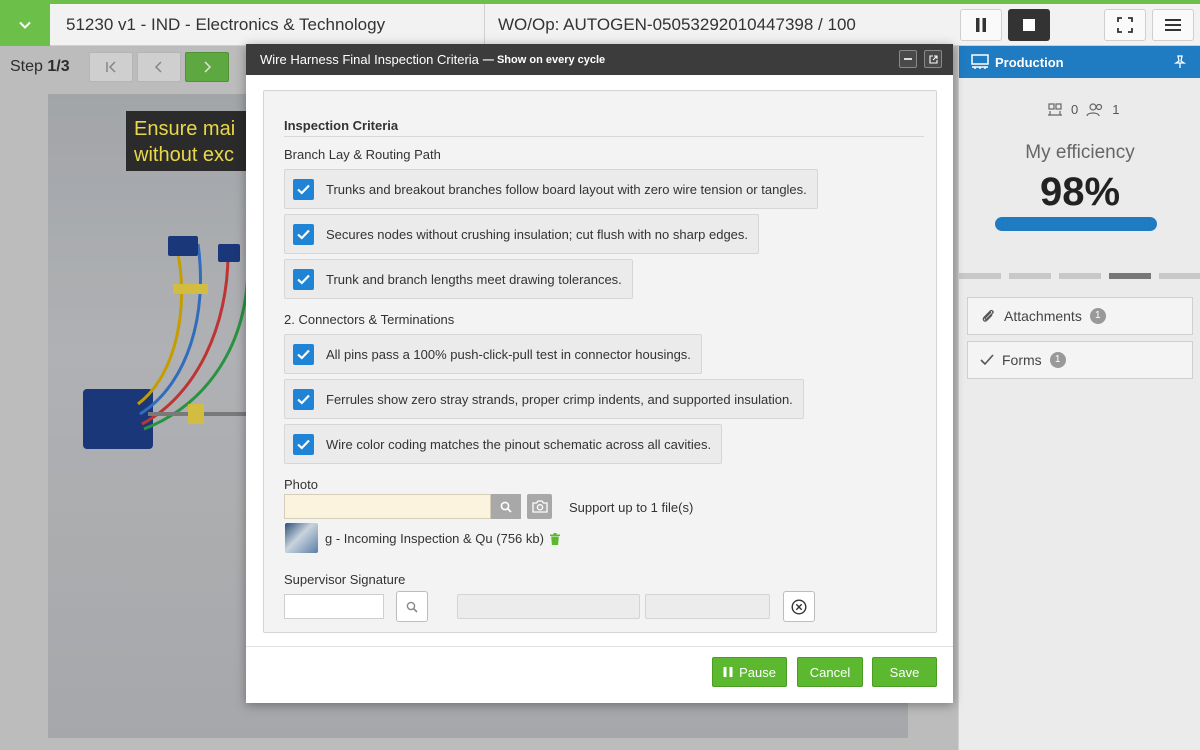 Image resolution: width=1200 pixels, height=750 pixels. I want to click on chevron-down-icon, so click(25, 25).